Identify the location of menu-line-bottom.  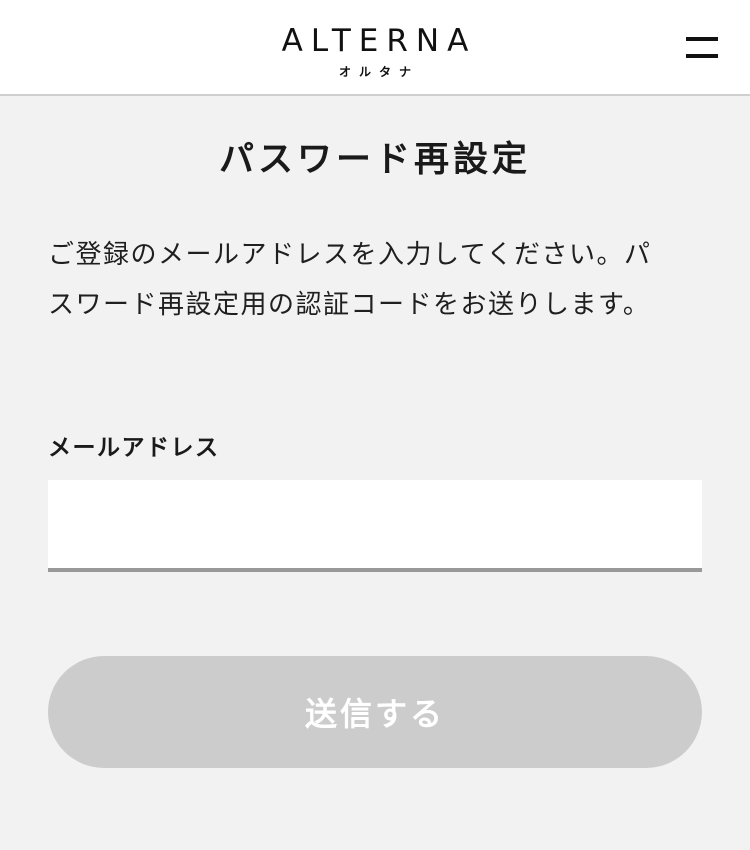
(702, 56).